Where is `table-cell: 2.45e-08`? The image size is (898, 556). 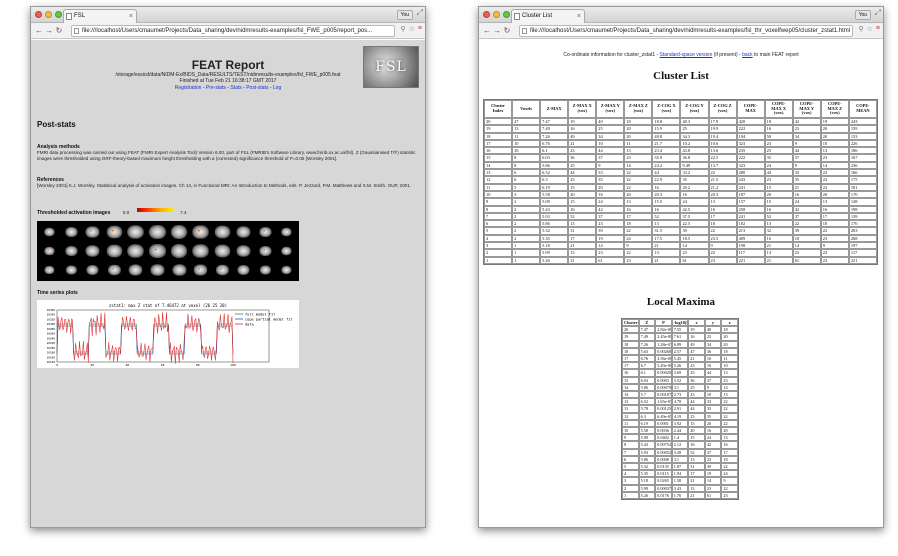
table-cell: 2.45e-08 is located at coordinates (663, 337).